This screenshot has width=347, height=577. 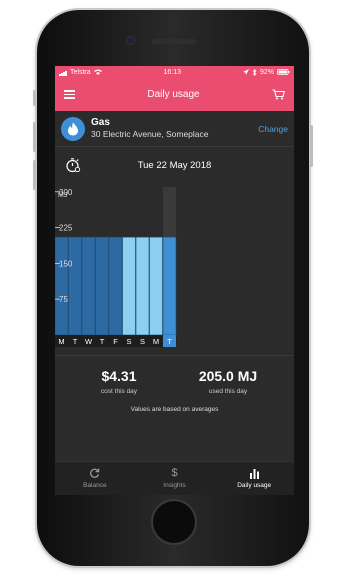 I want to click on volume-up-button, so click(x=34, y=137).